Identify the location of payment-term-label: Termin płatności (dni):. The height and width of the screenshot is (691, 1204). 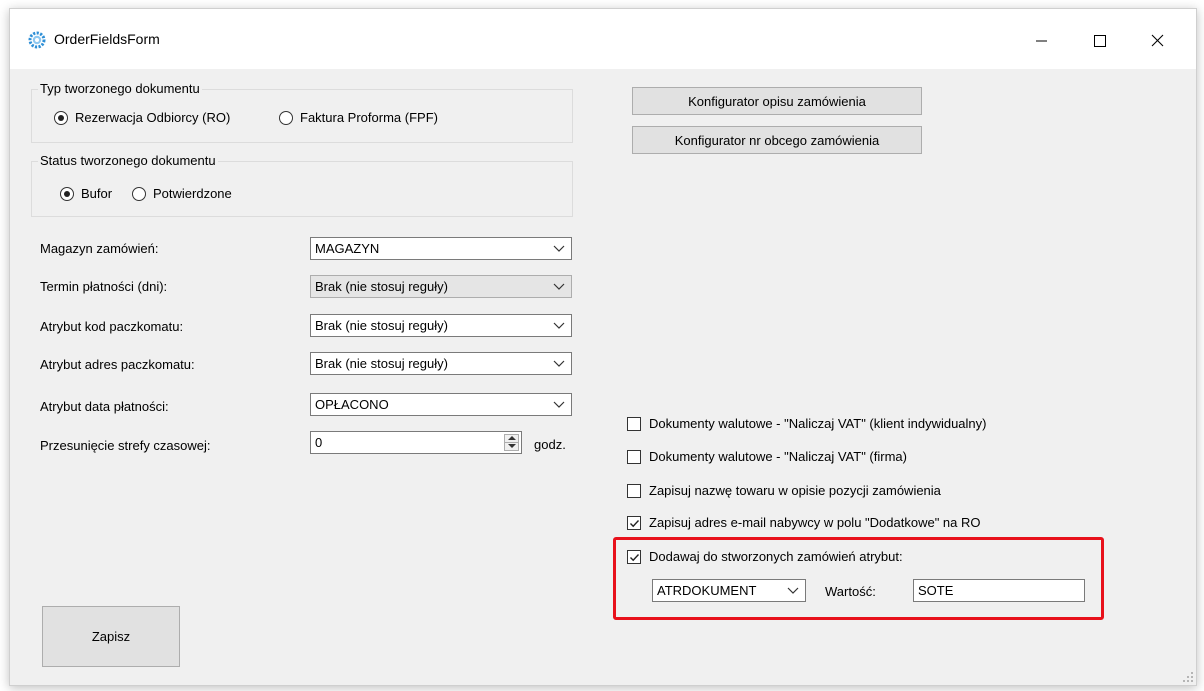
(104, 286).